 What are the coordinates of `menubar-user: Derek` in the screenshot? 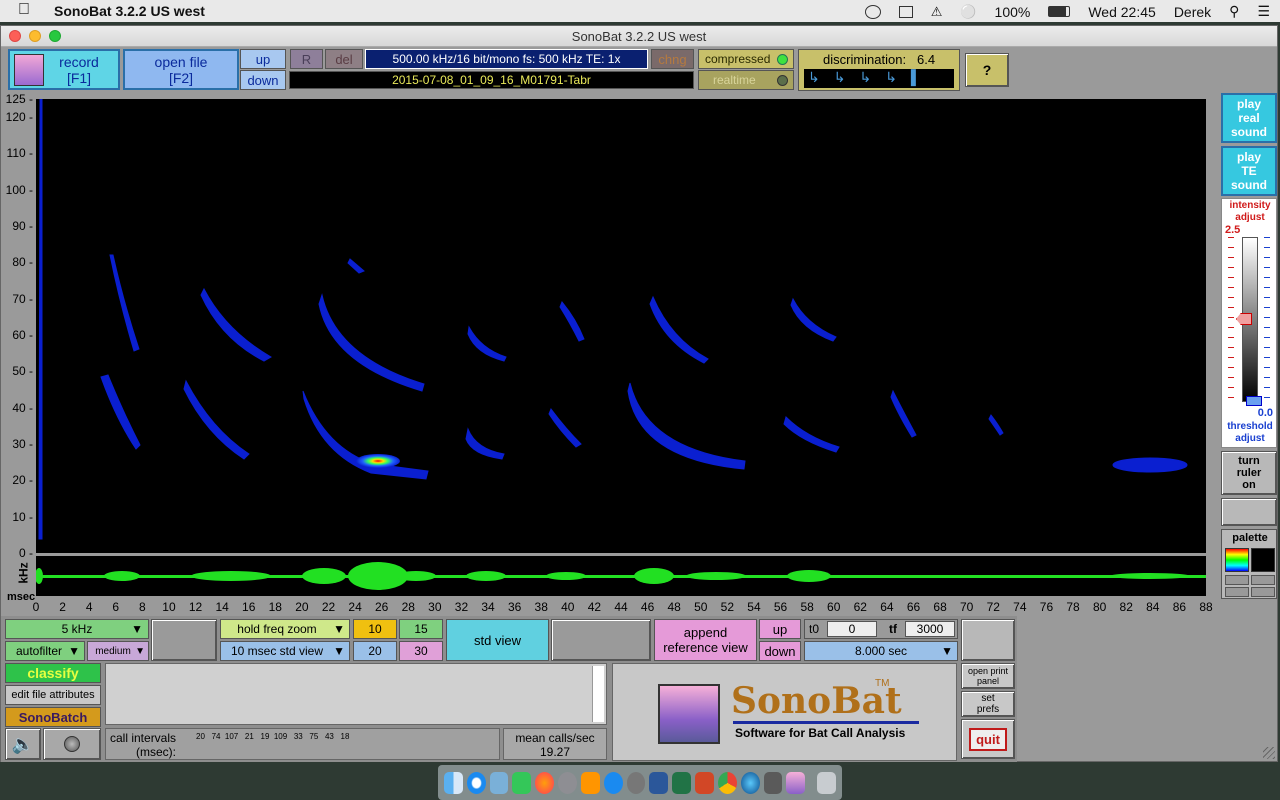 It's located at (1192, 12).